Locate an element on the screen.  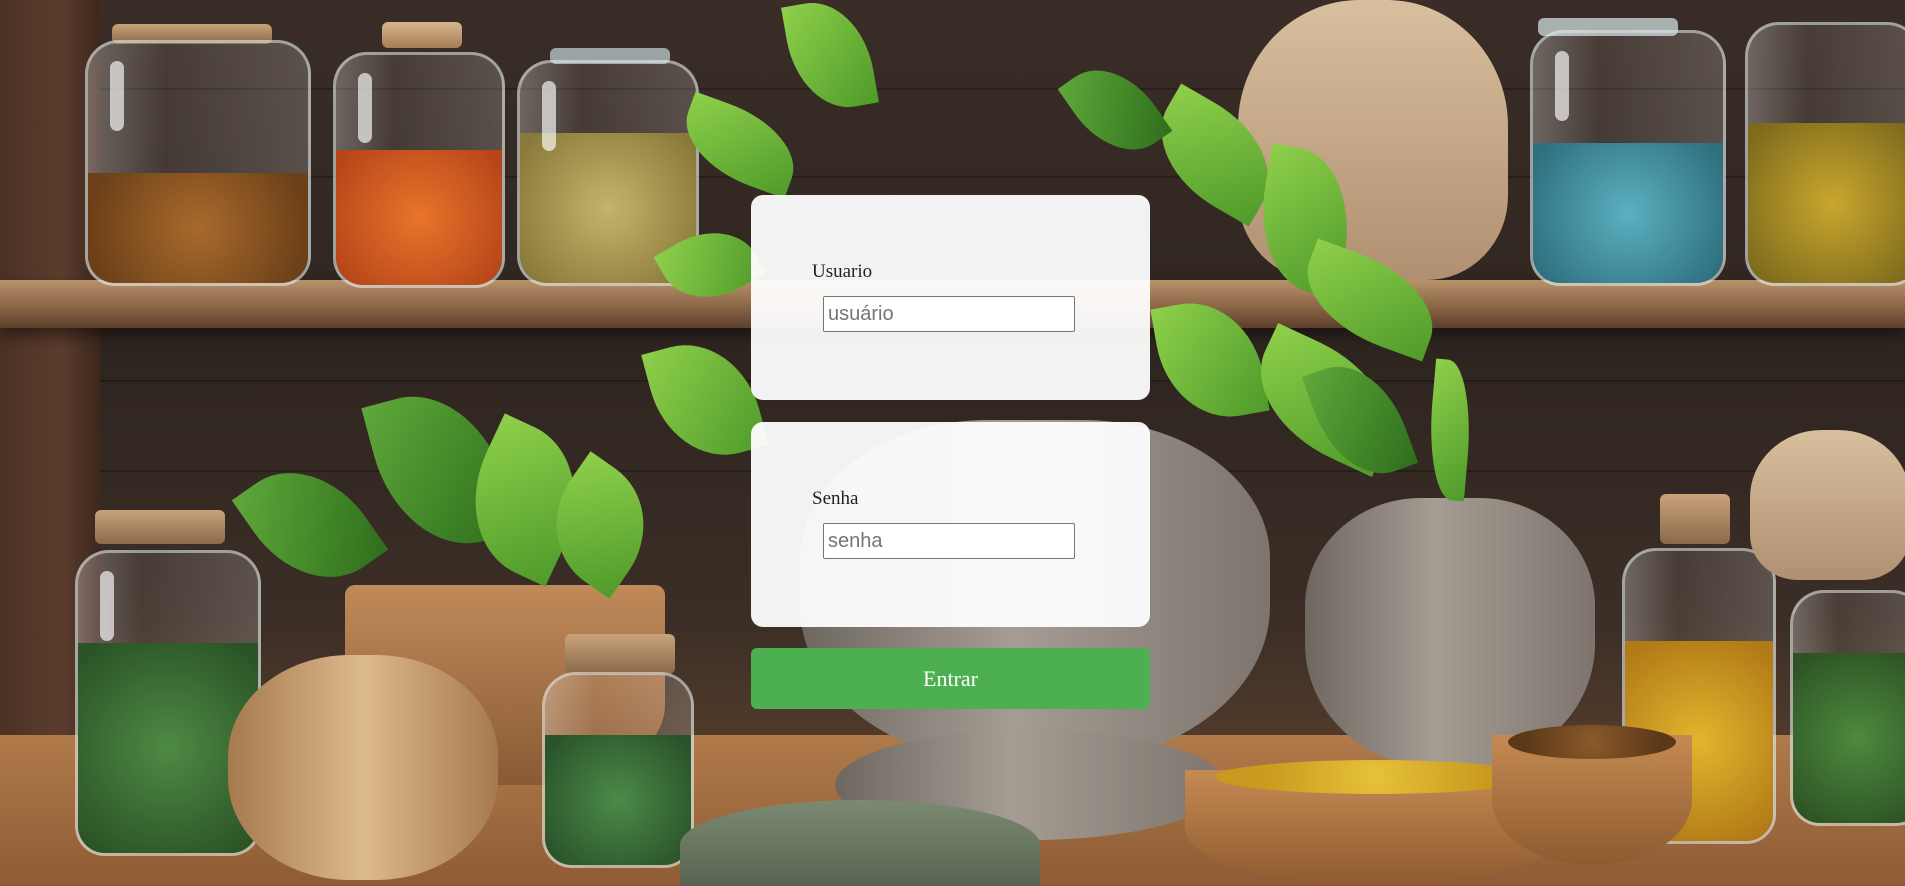
jar-small-herbs is located at coordinates (618, 770).